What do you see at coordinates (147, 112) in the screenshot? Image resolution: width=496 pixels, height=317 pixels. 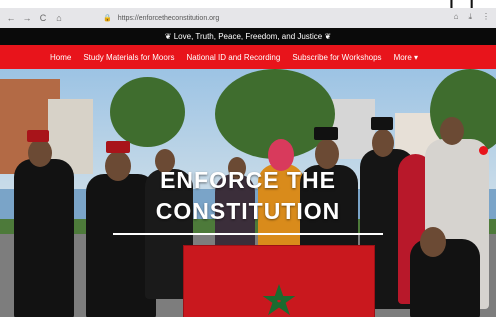 I see `hero-tree` at bounding box center [147, 112].